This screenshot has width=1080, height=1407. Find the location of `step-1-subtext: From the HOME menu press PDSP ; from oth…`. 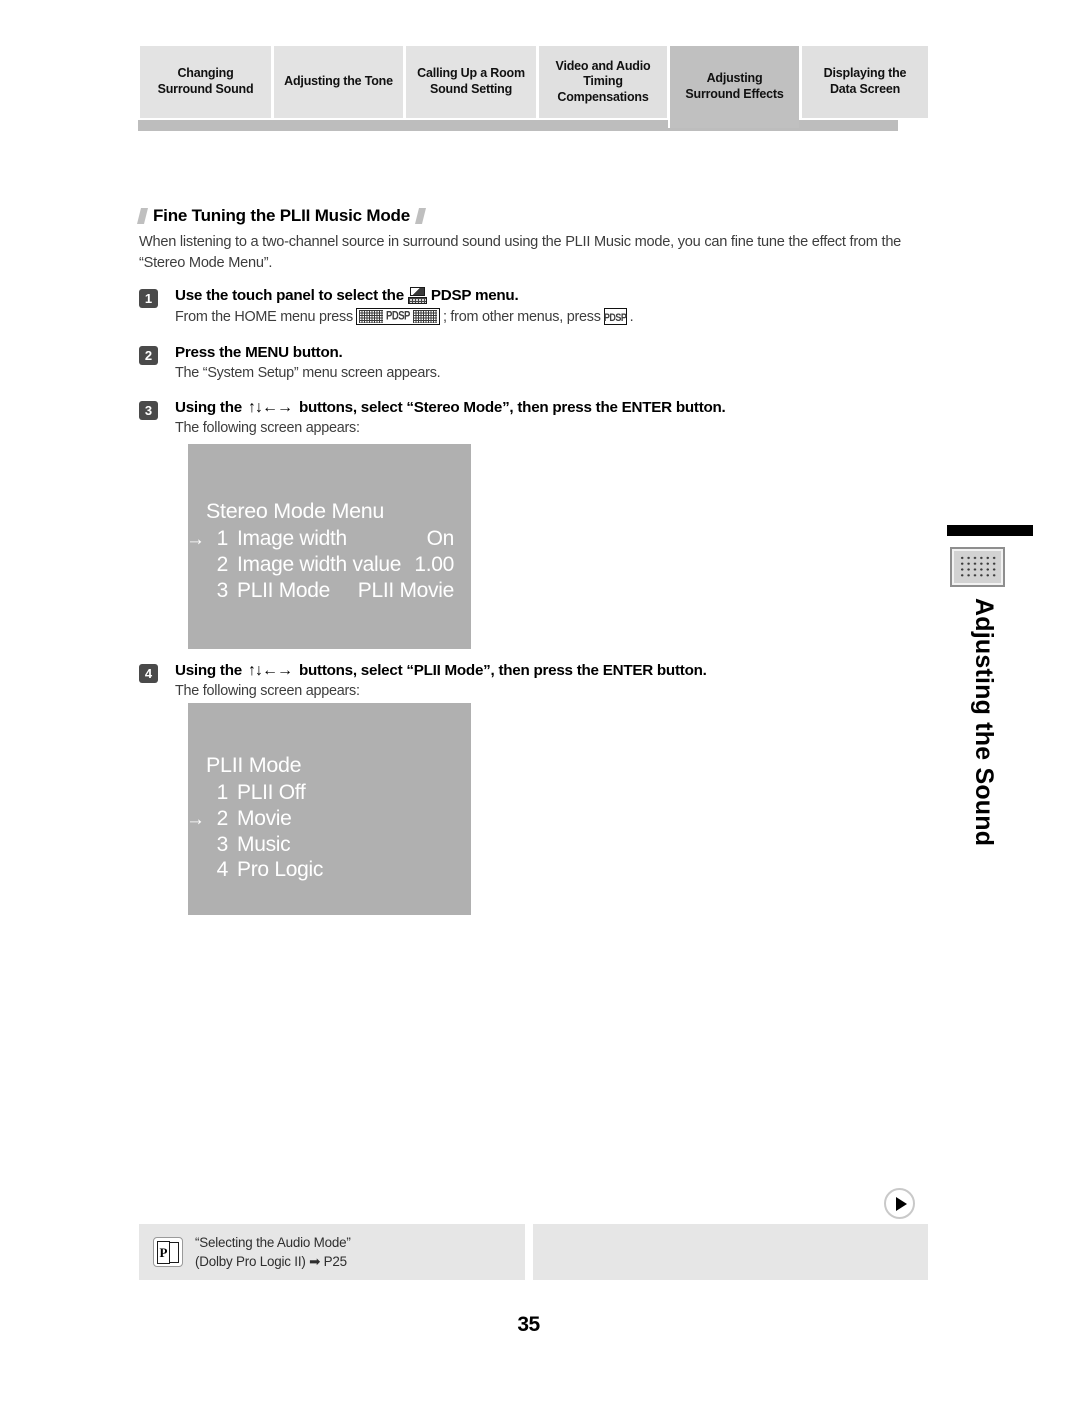

step-1-subtext: From the HOME menu press PDSP ; from oth… is located at coordinates (552, 316).